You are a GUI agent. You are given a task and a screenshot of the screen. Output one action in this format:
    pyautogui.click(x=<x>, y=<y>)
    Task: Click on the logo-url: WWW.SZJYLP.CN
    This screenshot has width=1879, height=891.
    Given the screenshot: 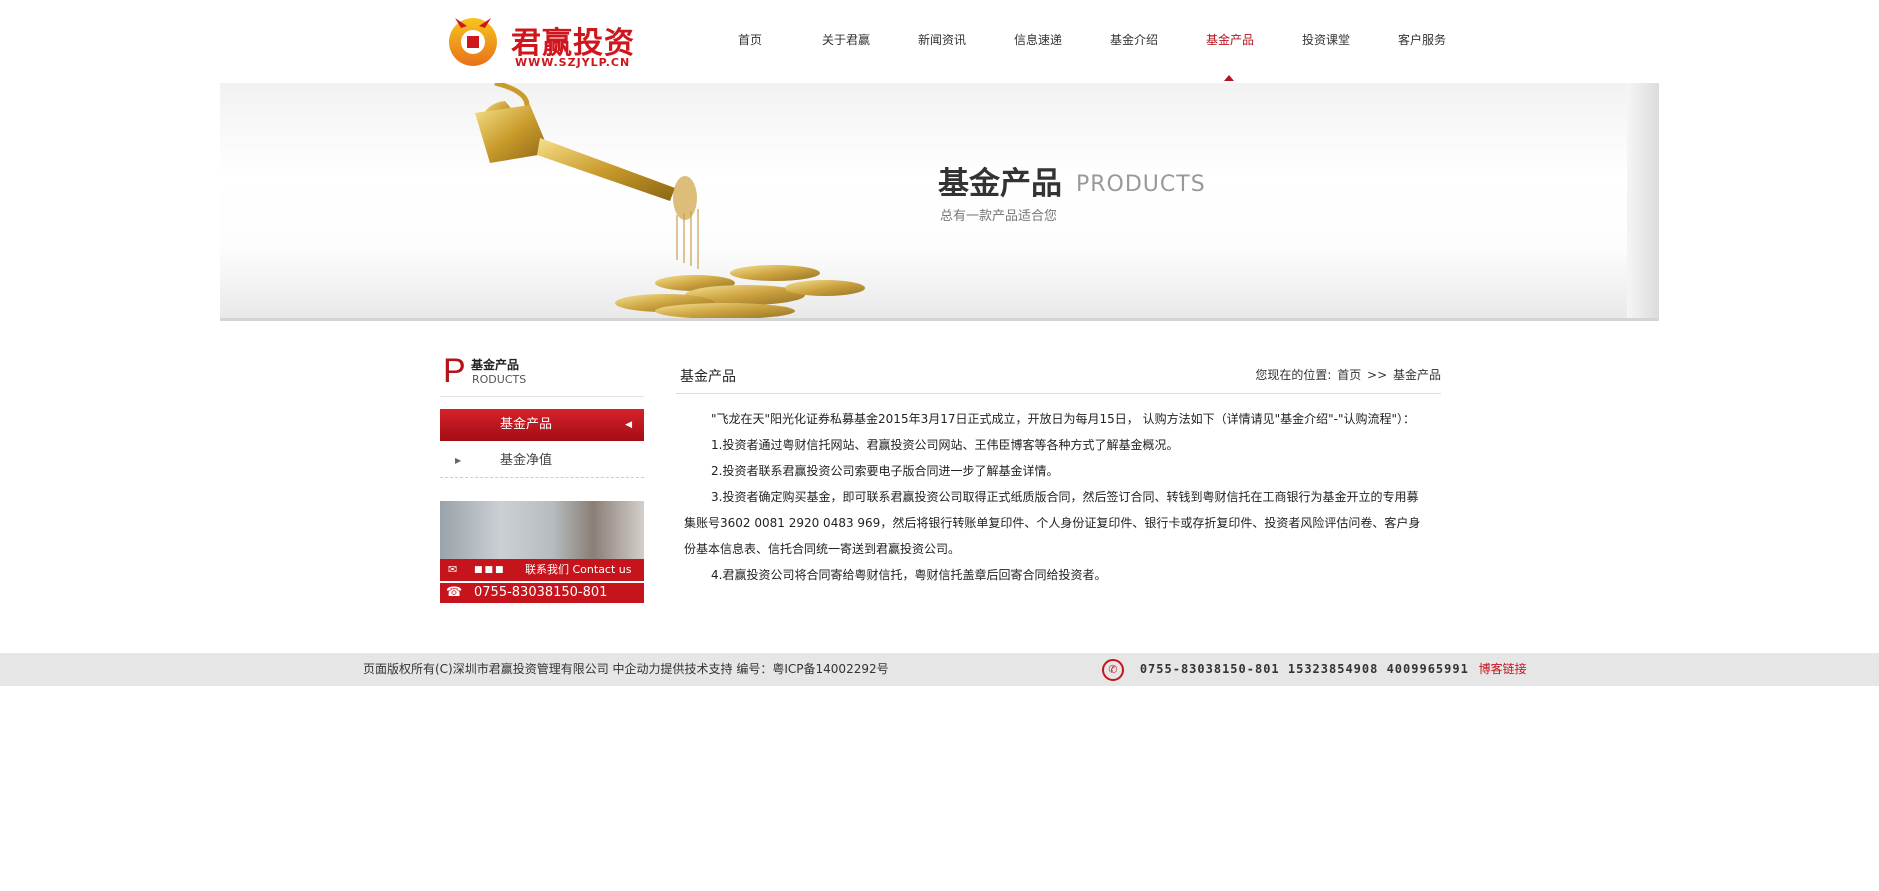 What is the action you would take?
    pyautogui.click(x=573, y=62)
    